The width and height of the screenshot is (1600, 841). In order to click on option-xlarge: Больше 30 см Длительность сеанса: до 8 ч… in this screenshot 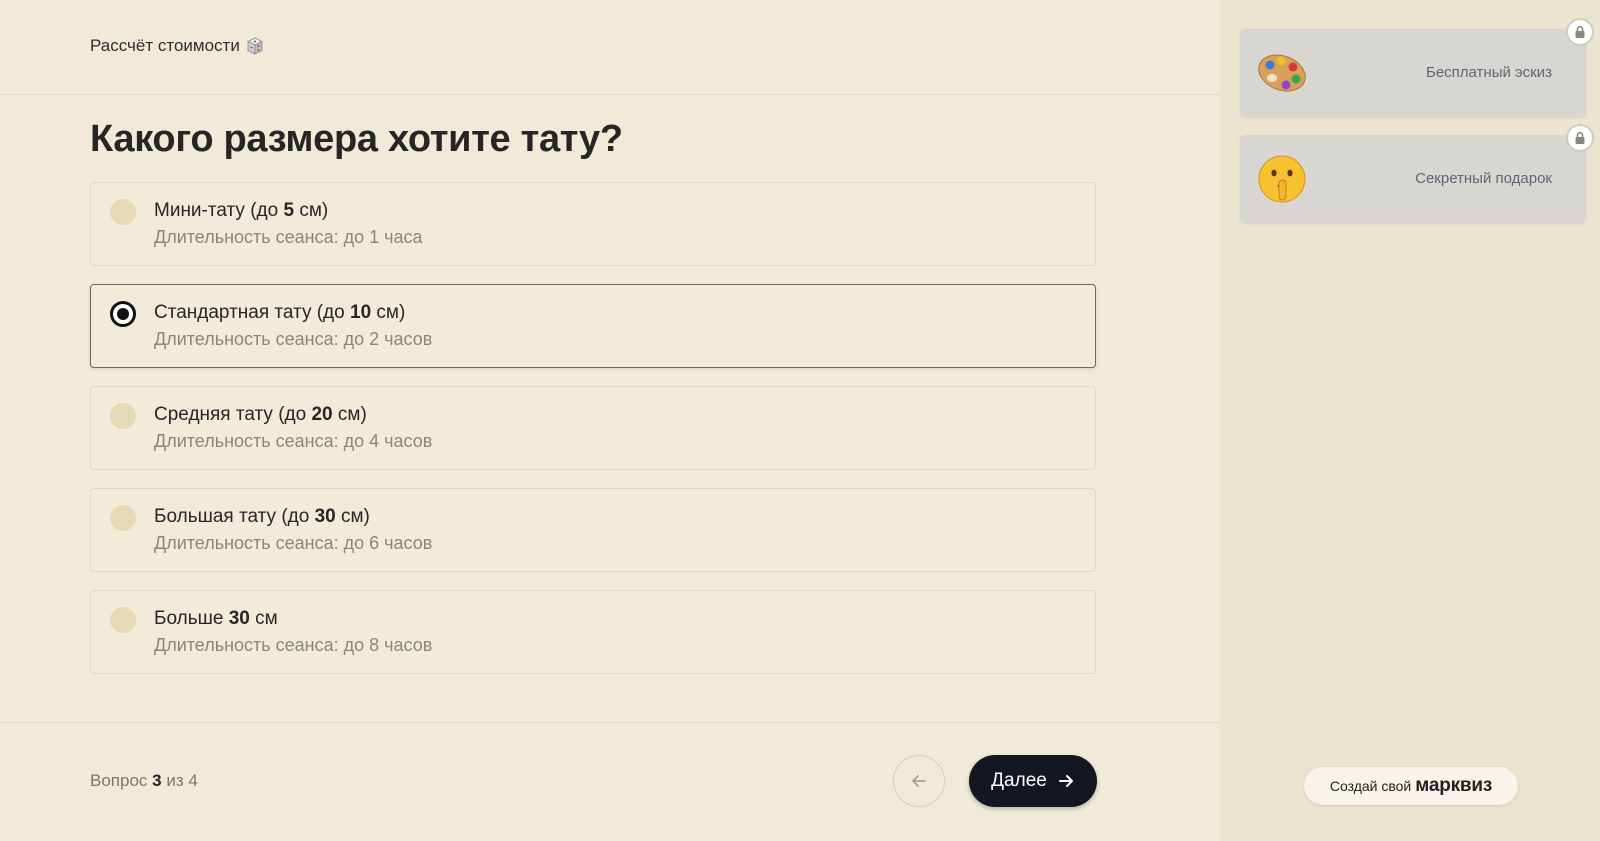, I will do `click(593, 632)`.